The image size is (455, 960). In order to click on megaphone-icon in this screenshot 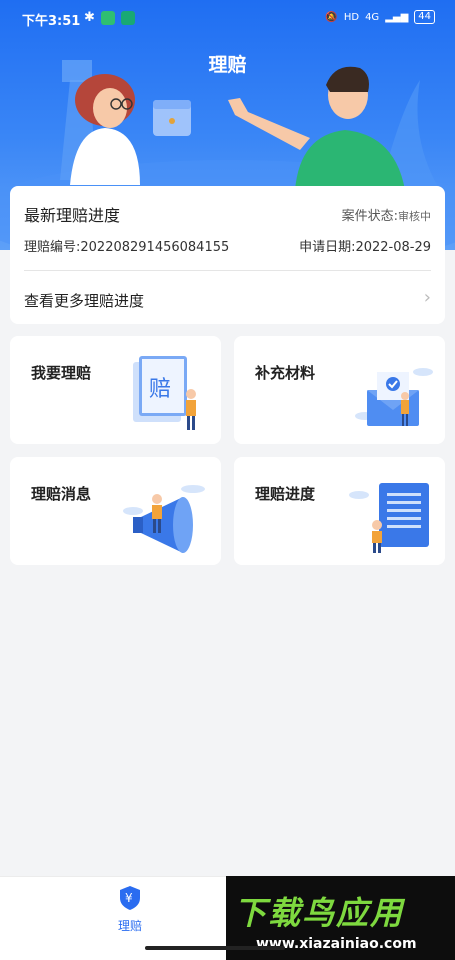, I will do `click(164, 519)`.